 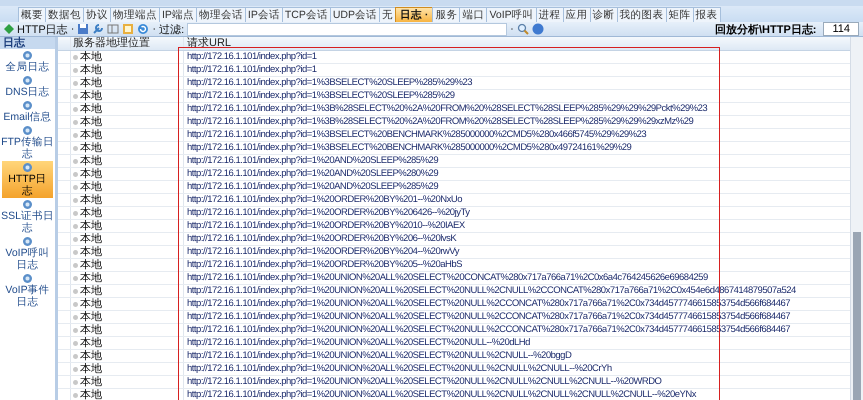 What do you see at coordinates (841, 29) in the screenshot?
I see `count-field: 114` at bounding box center [841, 29].